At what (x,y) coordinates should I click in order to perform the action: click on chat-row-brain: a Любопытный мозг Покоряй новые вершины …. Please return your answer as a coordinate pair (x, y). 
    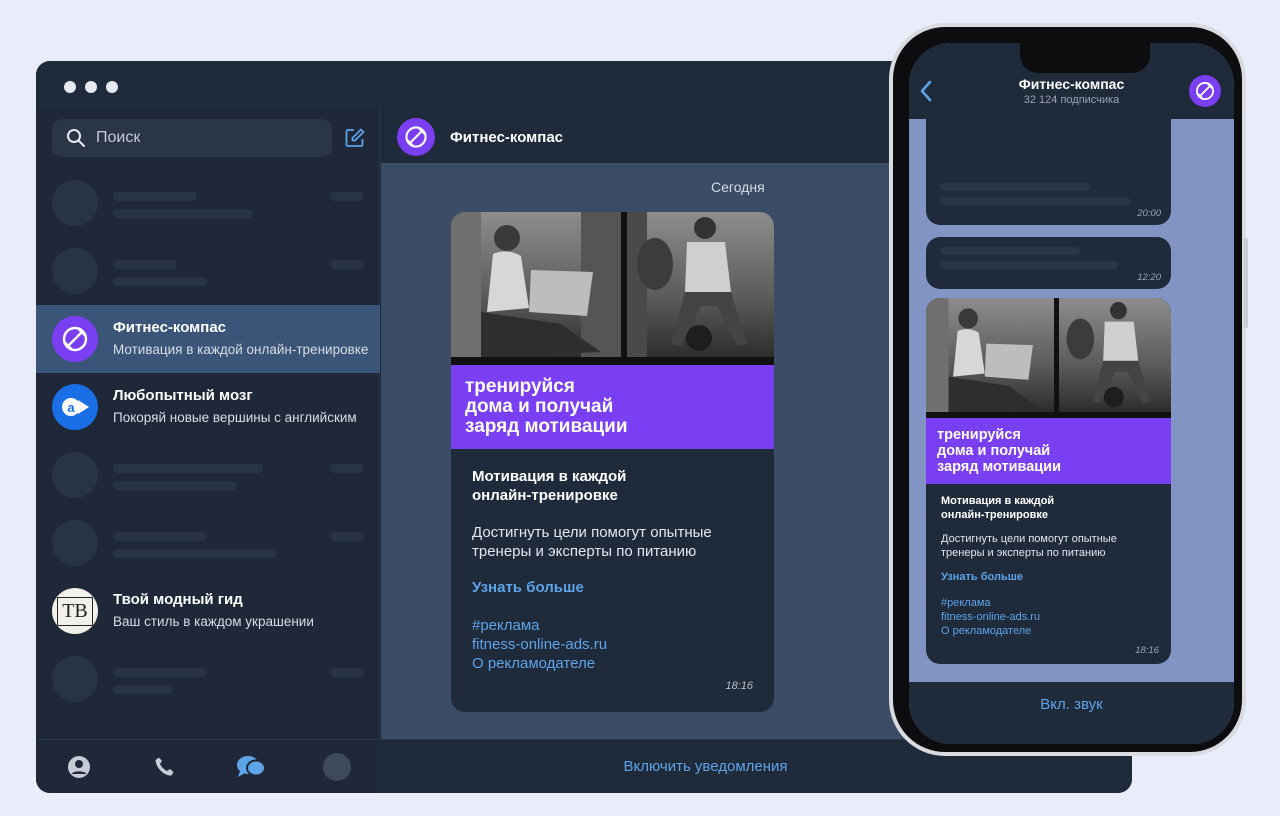
    Looking at the image, I should click on (208, 407).